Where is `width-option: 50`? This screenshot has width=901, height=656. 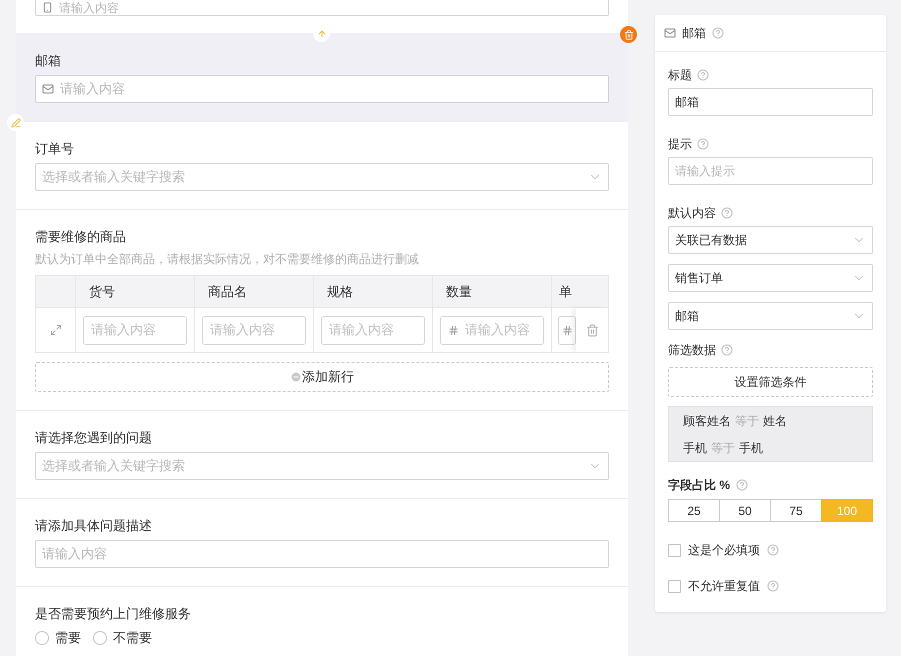
width-option: 50 is located at coordinates (745, 510).